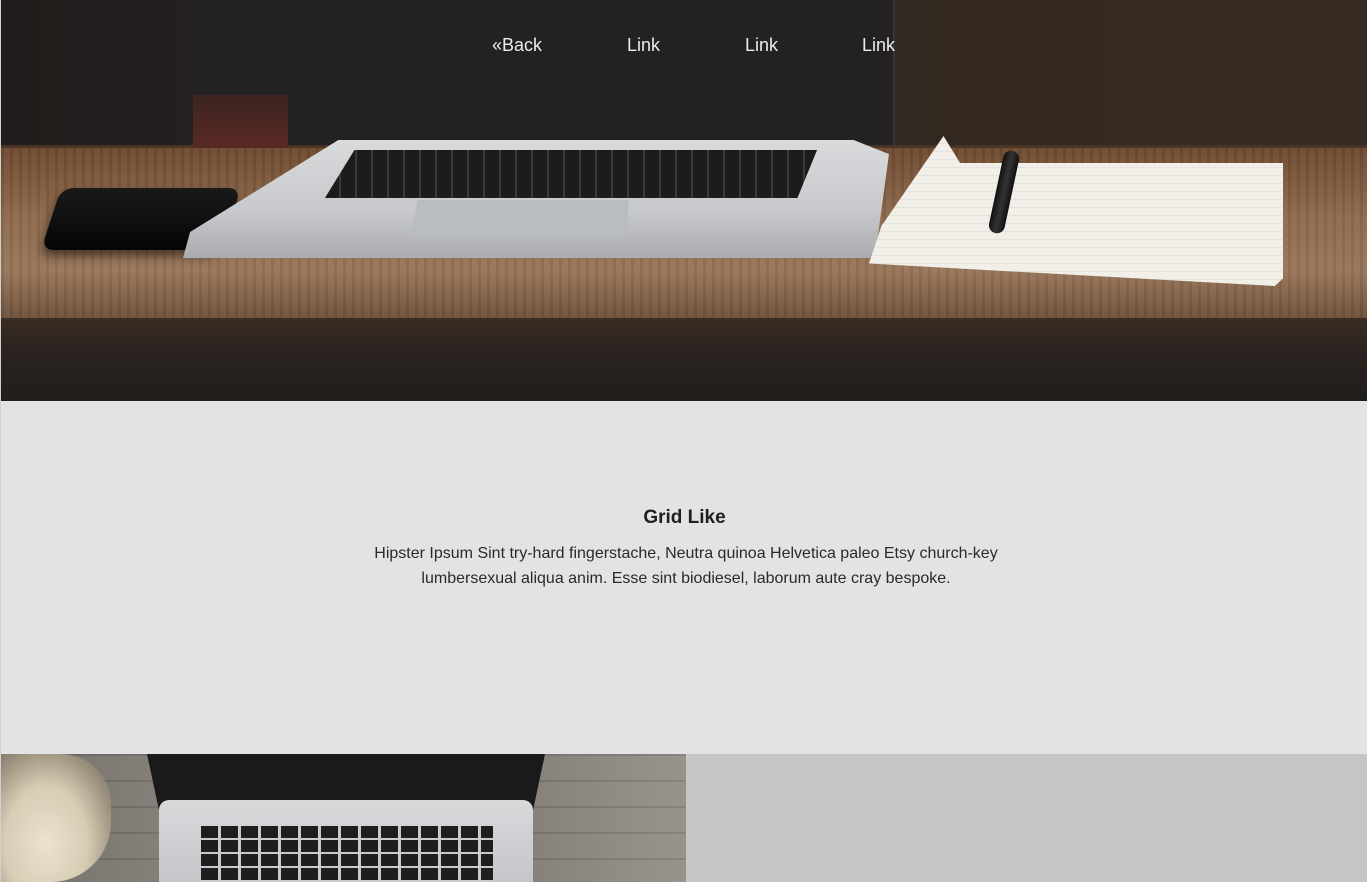 The width and height of the screenshot is (1367, 882). Describe the element at coordinates (761, 45) in the screenshot. I see `nav-link-2: Link` at that location.